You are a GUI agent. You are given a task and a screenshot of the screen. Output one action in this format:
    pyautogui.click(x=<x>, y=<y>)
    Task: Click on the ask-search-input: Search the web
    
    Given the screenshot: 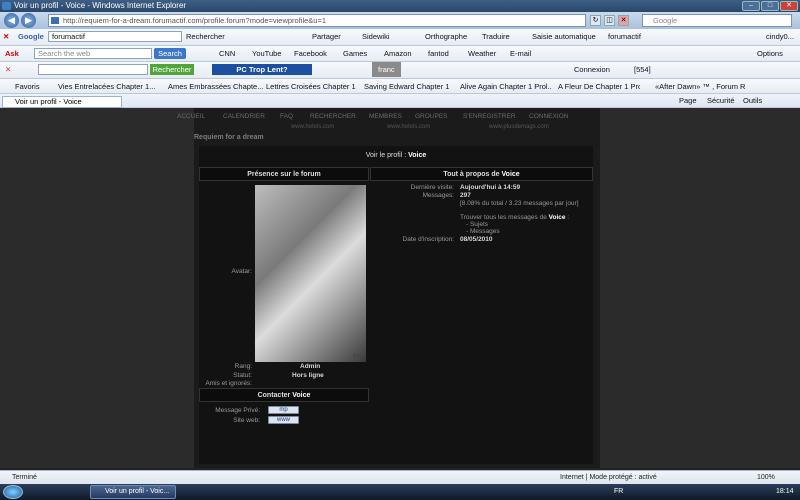 What is the action you would take?
    pyautogui.click(x=93, y=53)
    